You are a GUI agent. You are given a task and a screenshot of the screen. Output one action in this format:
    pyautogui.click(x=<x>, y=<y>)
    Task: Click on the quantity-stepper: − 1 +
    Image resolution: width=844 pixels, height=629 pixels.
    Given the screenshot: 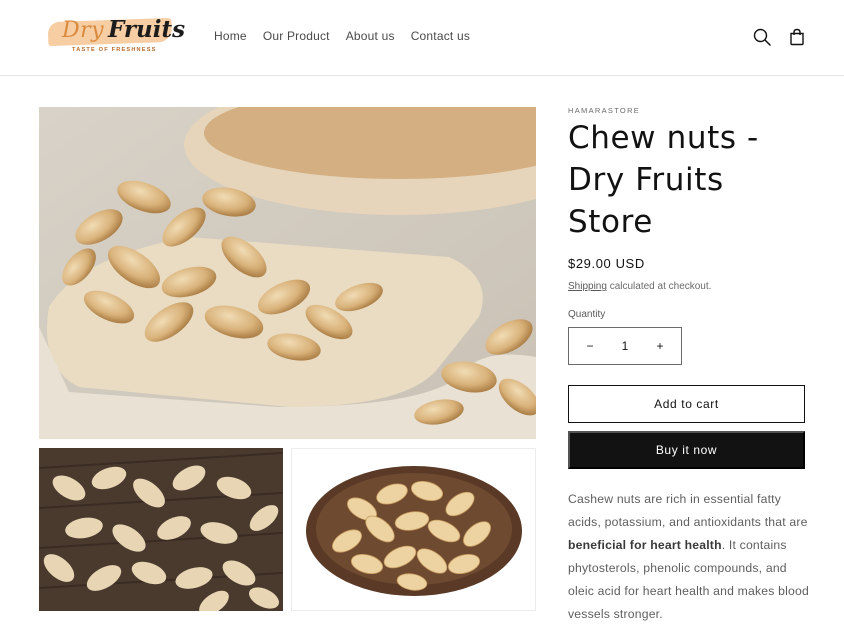 What is the action you would take?
    pyautogui.click(x=625, y=346)
    